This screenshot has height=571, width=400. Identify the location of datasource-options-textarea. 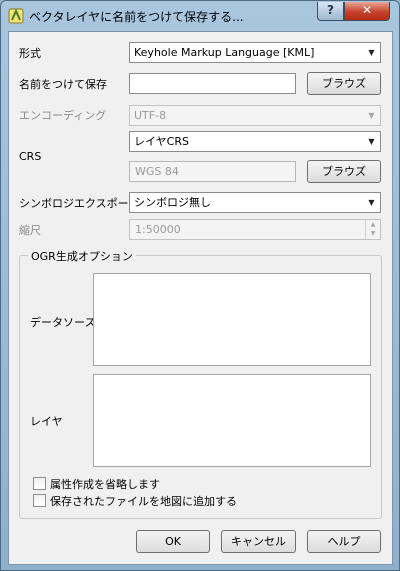
(232, 319).